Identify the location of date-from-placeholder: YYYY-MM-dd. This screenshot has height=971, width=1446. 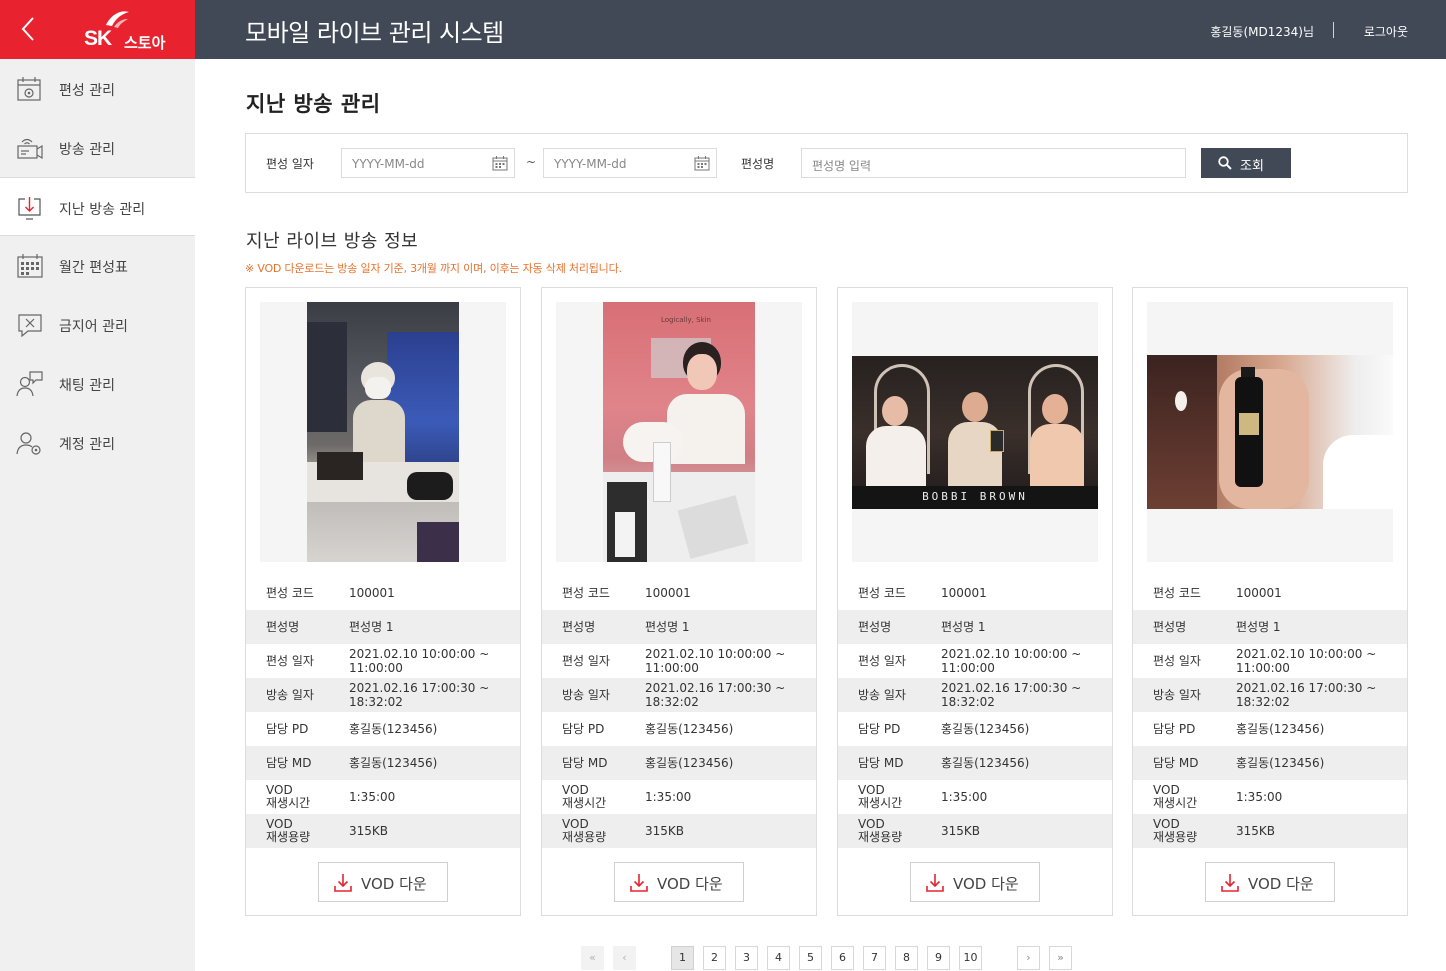
(388, 164).